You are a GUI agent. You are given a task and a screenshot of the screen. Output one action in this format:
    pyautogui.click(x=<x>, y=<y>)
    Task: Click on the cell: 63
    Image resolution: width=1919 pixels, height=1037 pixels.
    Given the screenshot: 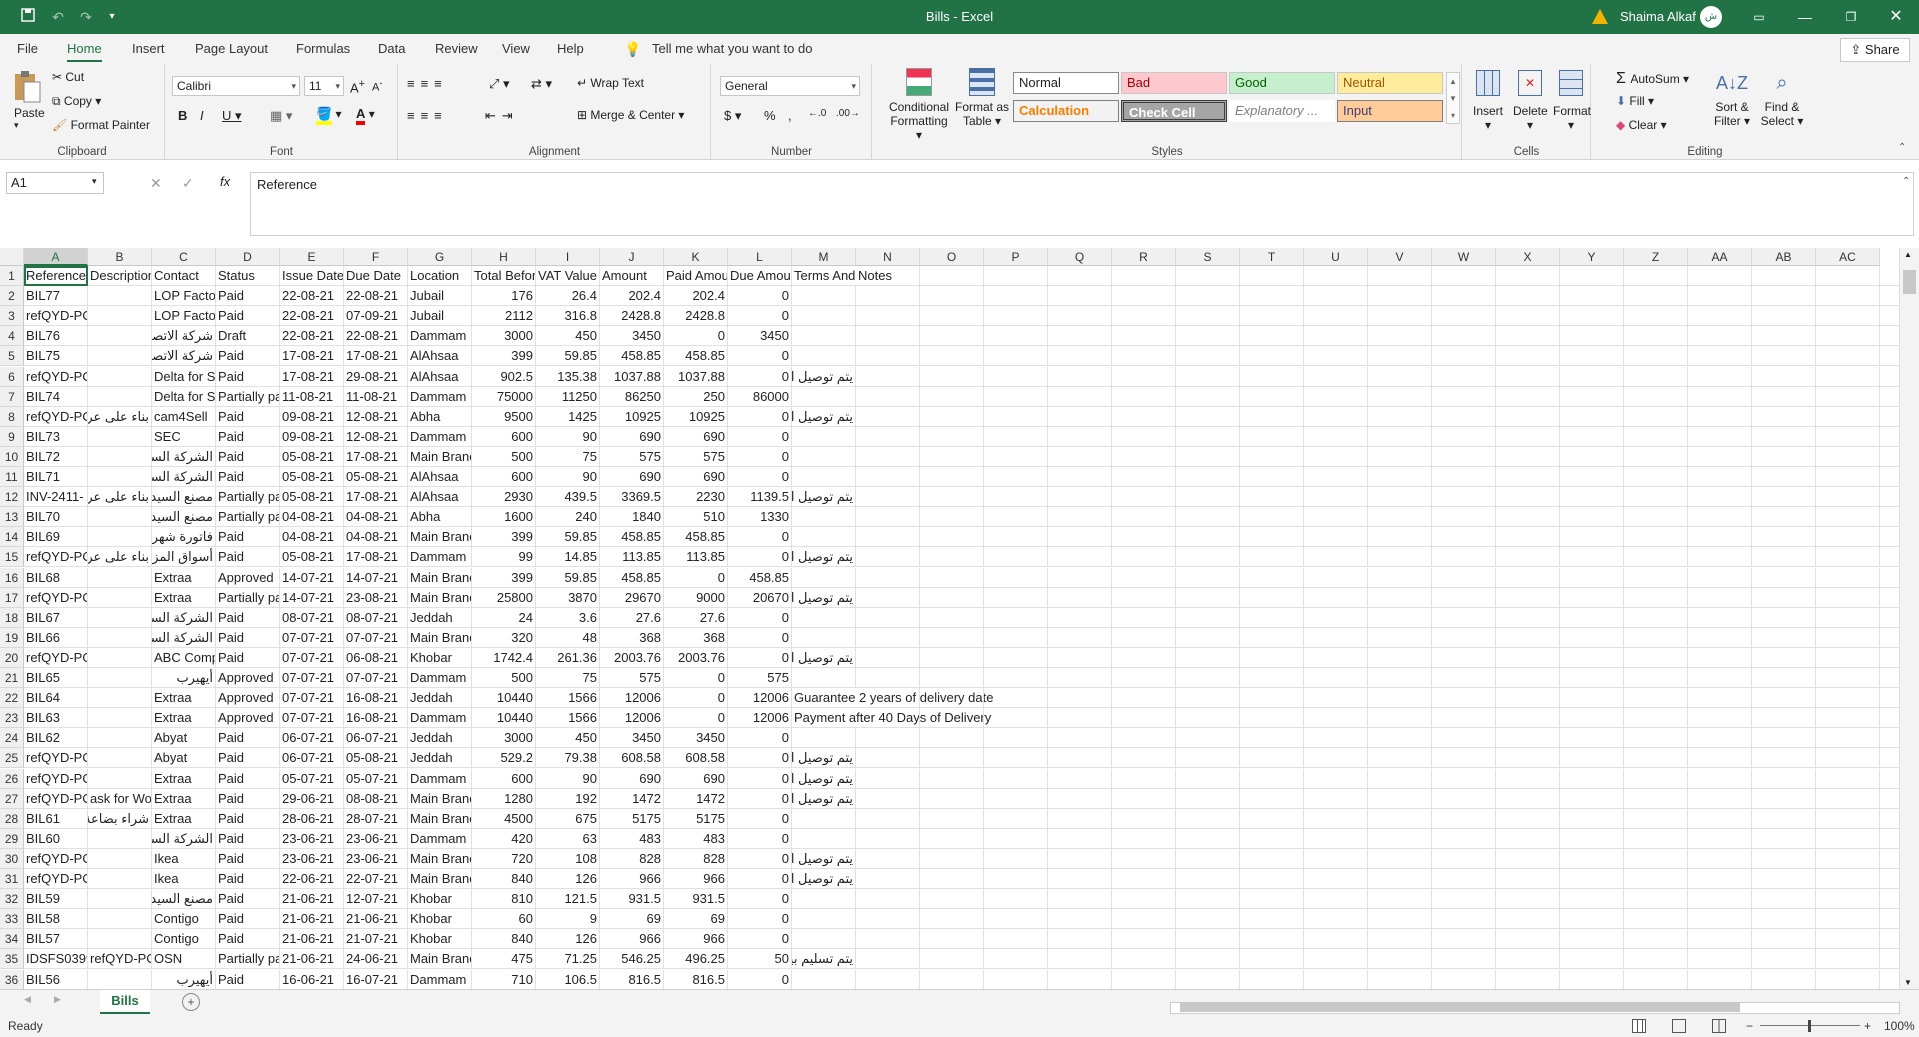 What is the action you would take?
    pyautogui.click(x=568, y=838)
    